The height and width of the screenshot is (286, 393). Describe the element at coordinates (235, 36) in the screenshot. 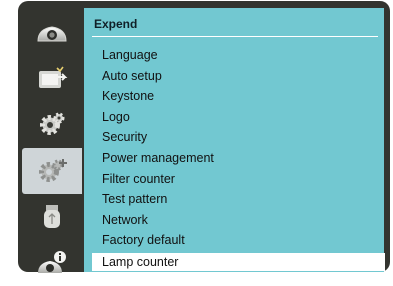

I see `title-divider` at that location.